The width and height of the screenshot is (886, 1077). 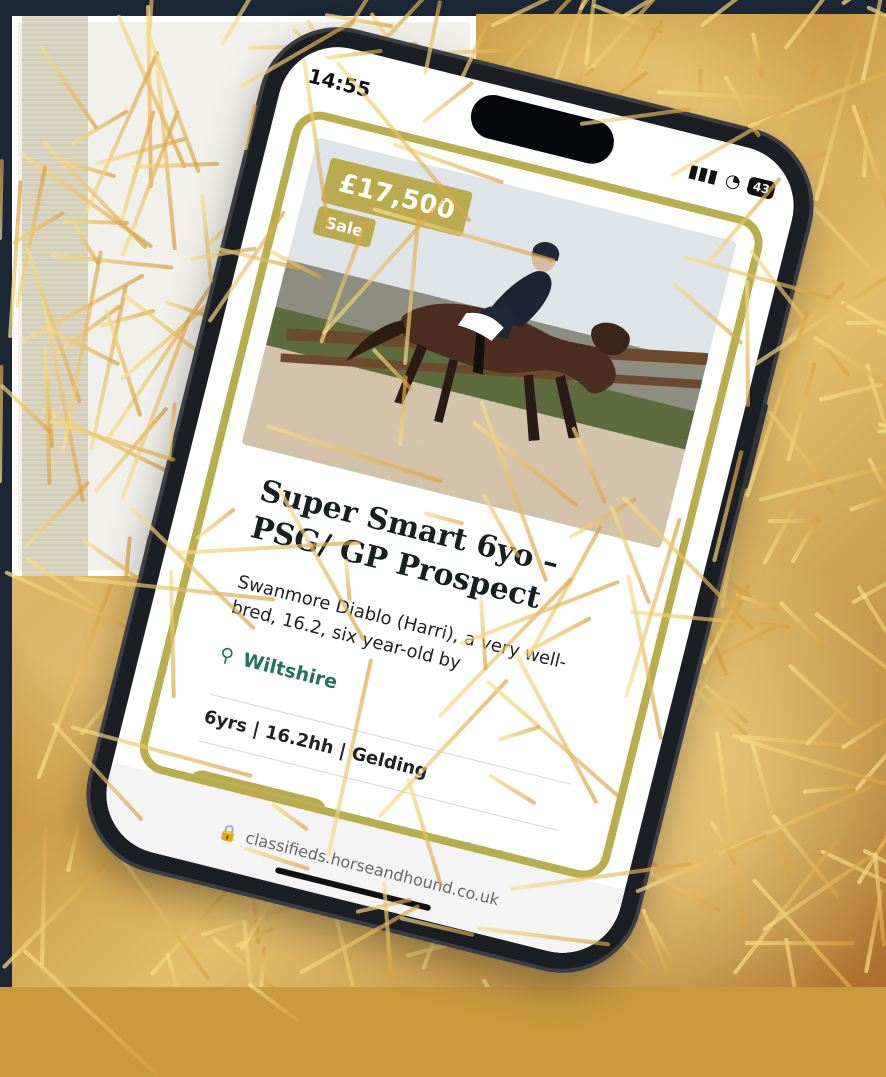 I want to click on location-text: Wiltshire, so click(x=290, y=671).